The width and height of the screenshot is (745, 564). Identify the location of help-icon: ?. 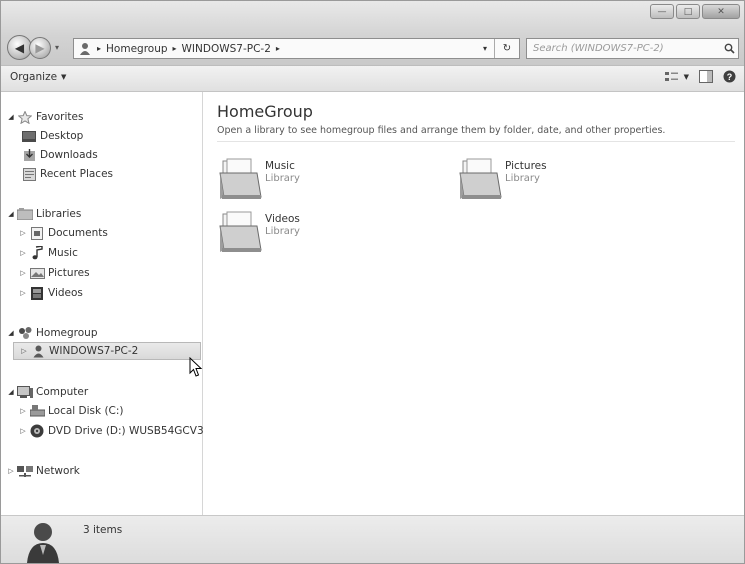
(729, 76).